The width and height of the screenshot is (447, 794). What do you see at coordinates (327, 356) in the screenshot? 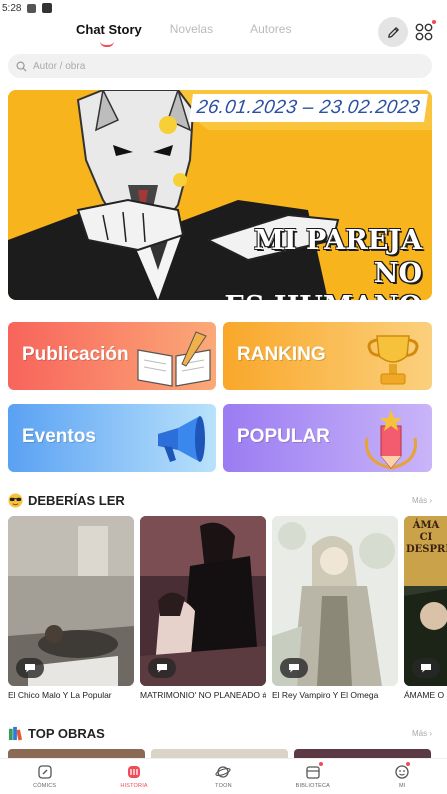
I see `category-ranking: RANKING` at bounding box center [327, 356].